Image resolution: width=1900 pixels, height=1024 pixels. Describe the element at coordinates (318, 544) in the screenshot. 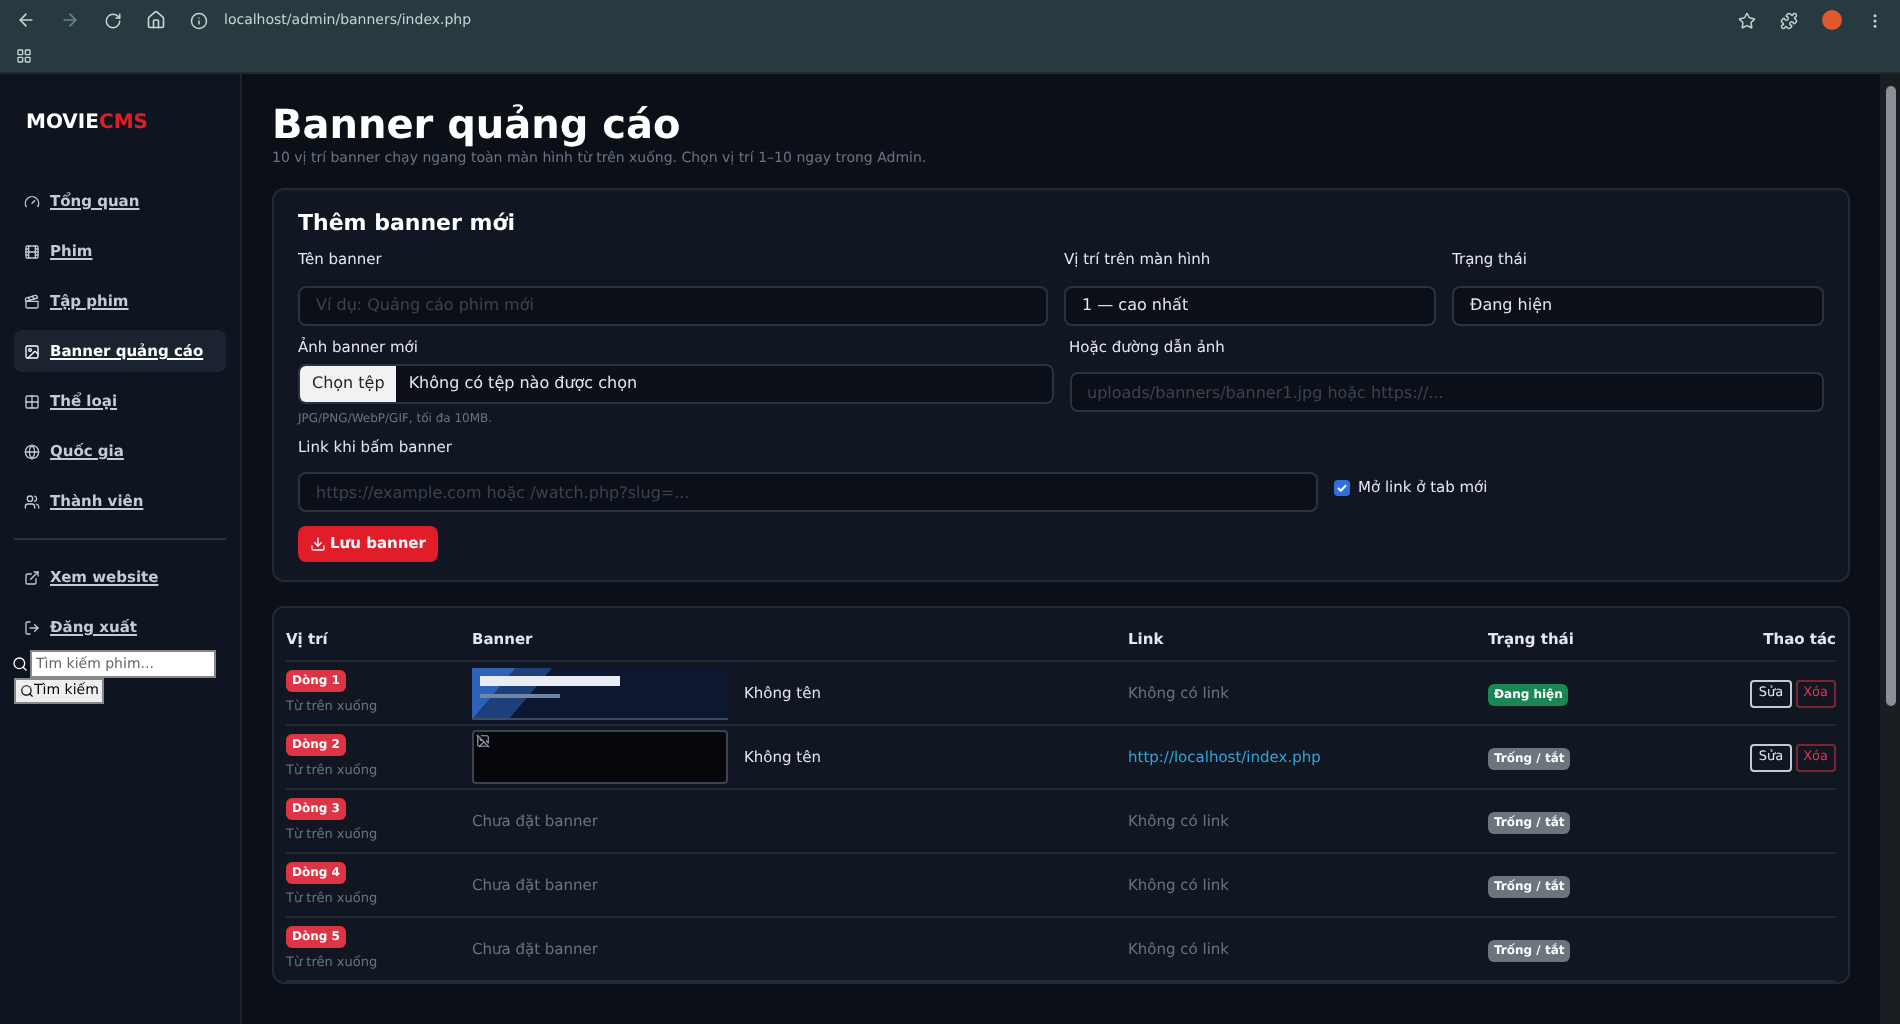

I see `save-icon` at that location.